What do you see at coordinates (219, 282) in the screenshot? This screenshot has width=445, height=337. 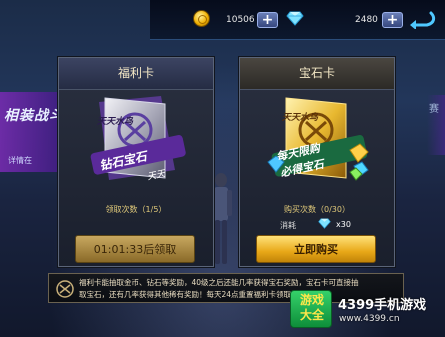 I see `info-line-1: 福利卡能抽取金币、钻石等奖励，40级之后还能几率获得宝石奖励，宝石卡可直接抽` at bounding box center [219, 282].